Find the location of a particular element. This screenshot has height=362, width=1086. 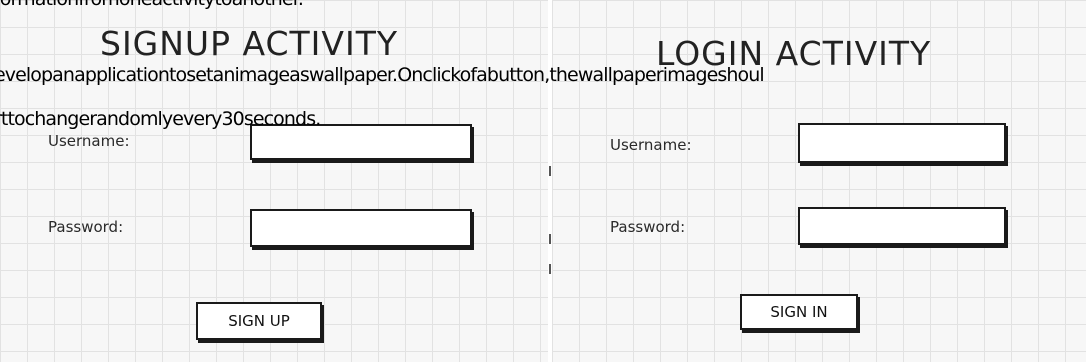

signup-password-input is located at coordinates (361, 228).